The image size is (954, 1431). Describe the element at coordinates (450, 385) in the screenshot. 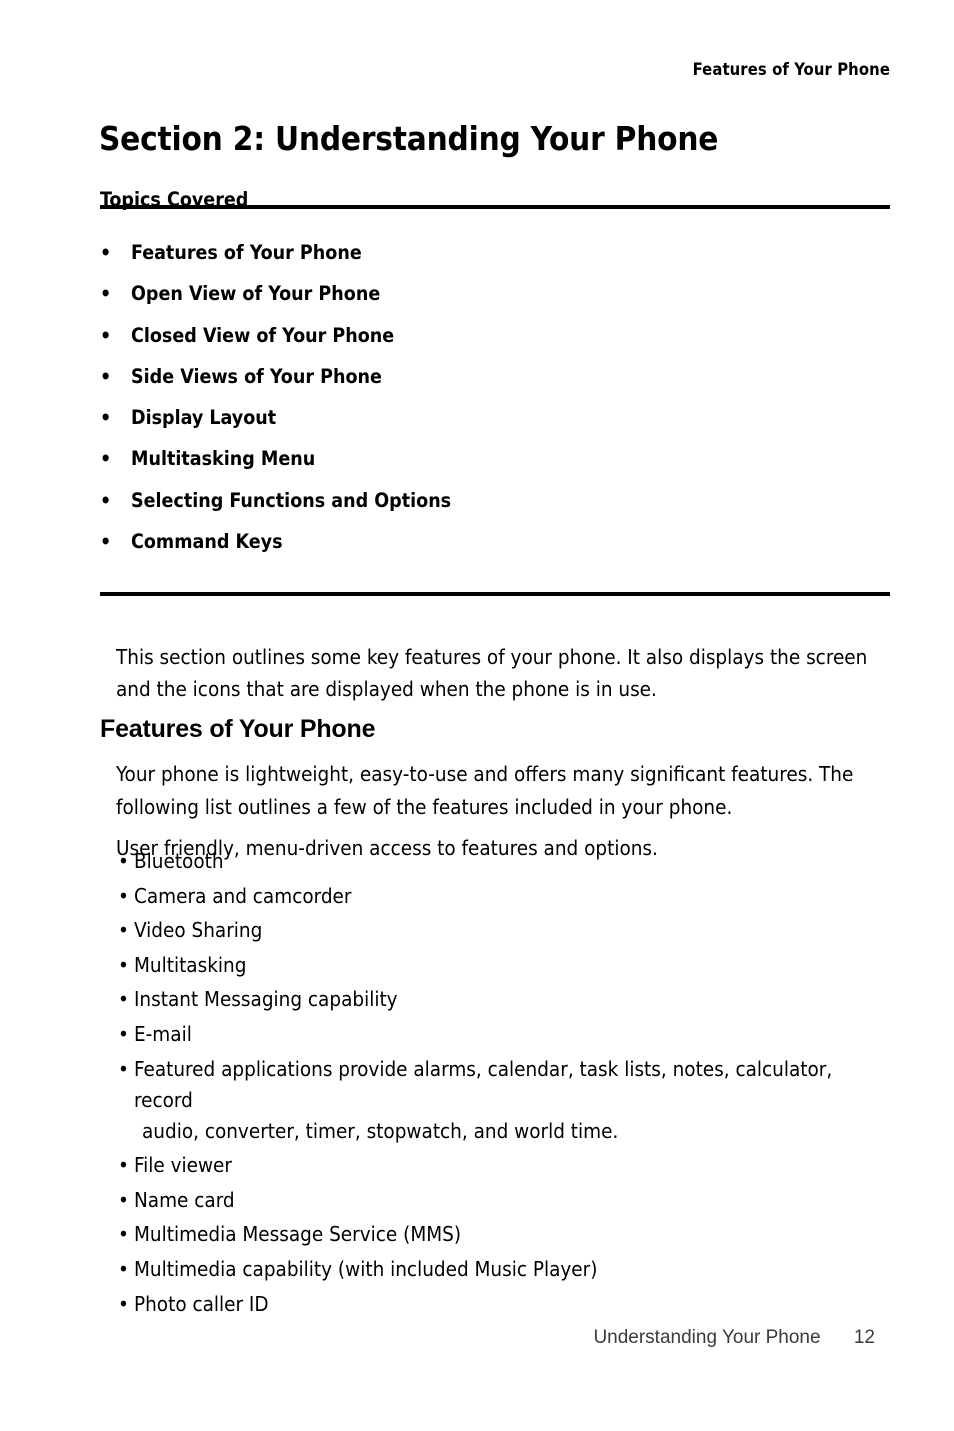

I see `topic-list-item: • Side Views of Your Phone` at that location.